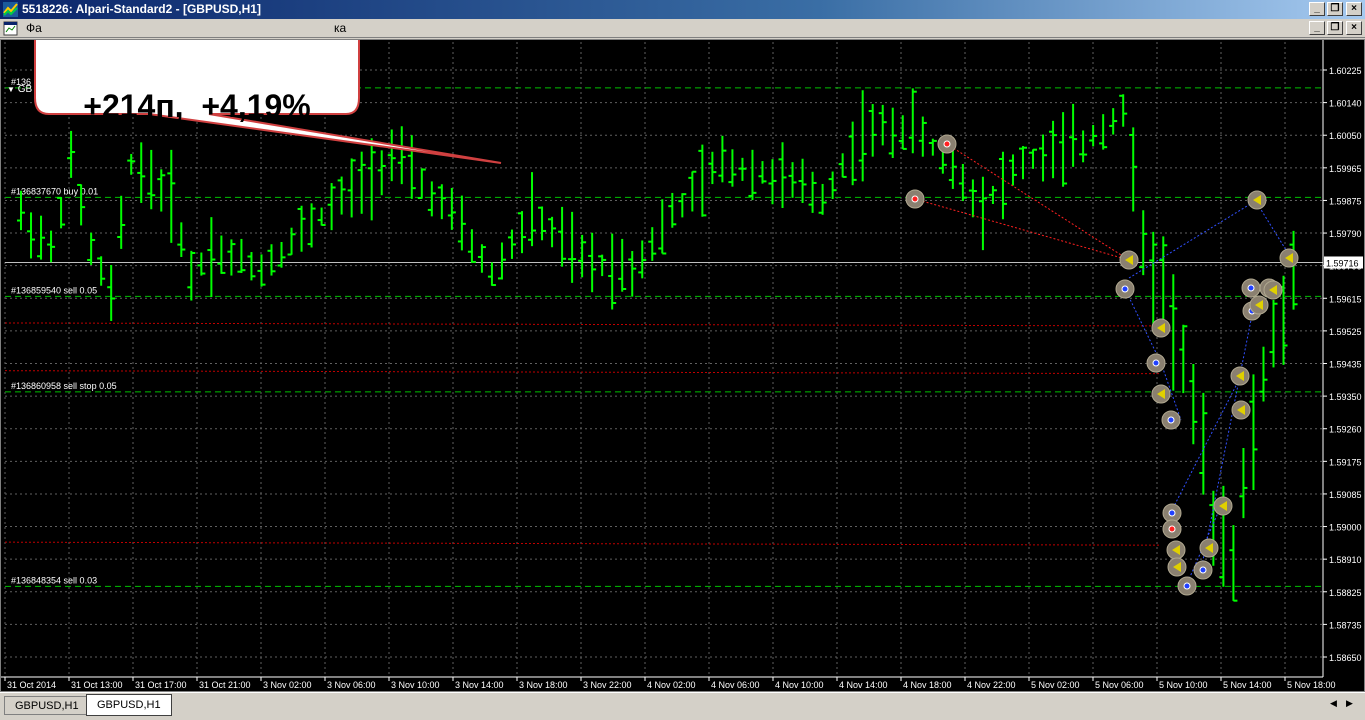 The image size is (1365, 720). What do you see at coordinates (10, 9) in the screenshot?
I see `app-icon` at bounding box center [10, 9].